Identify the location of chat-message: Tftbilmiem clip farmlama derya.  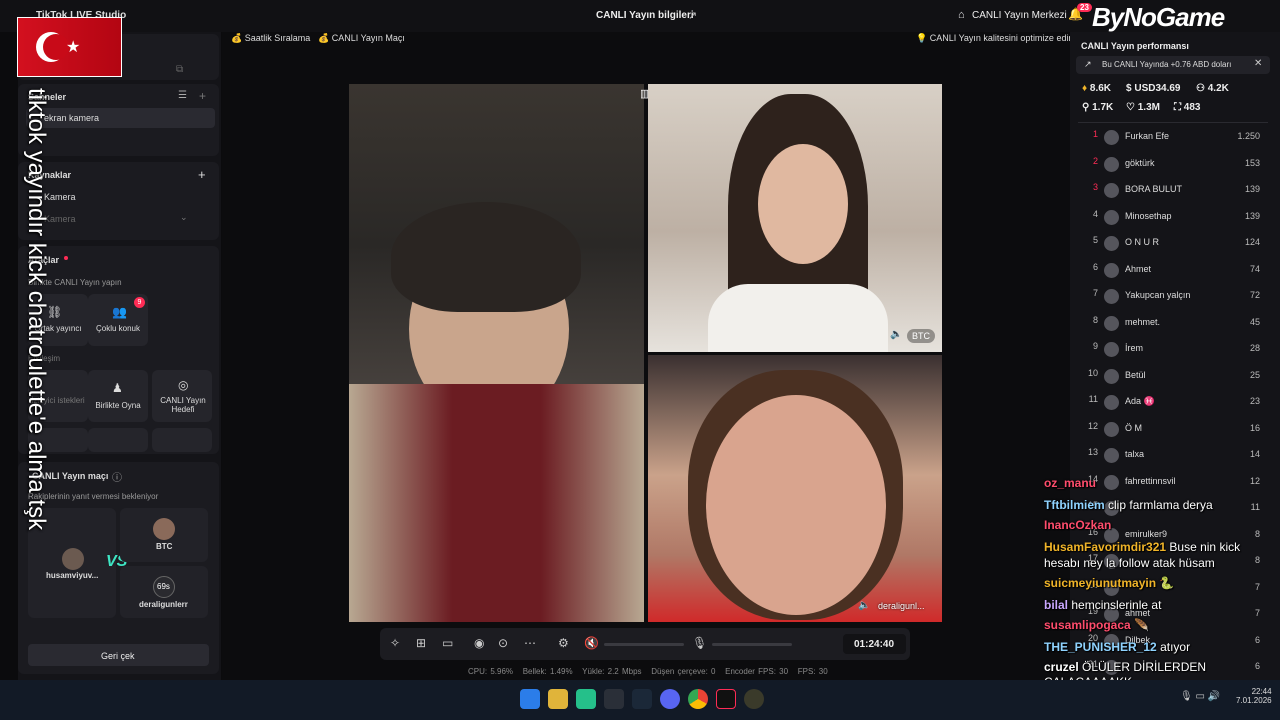
(1128, 505).